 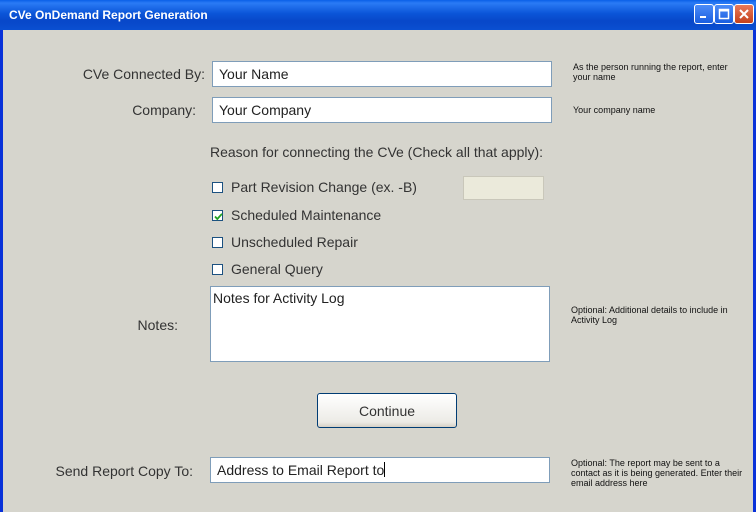 I want to click on send-copy-label: Send Report Copy To:, so click(x=124, y=471).